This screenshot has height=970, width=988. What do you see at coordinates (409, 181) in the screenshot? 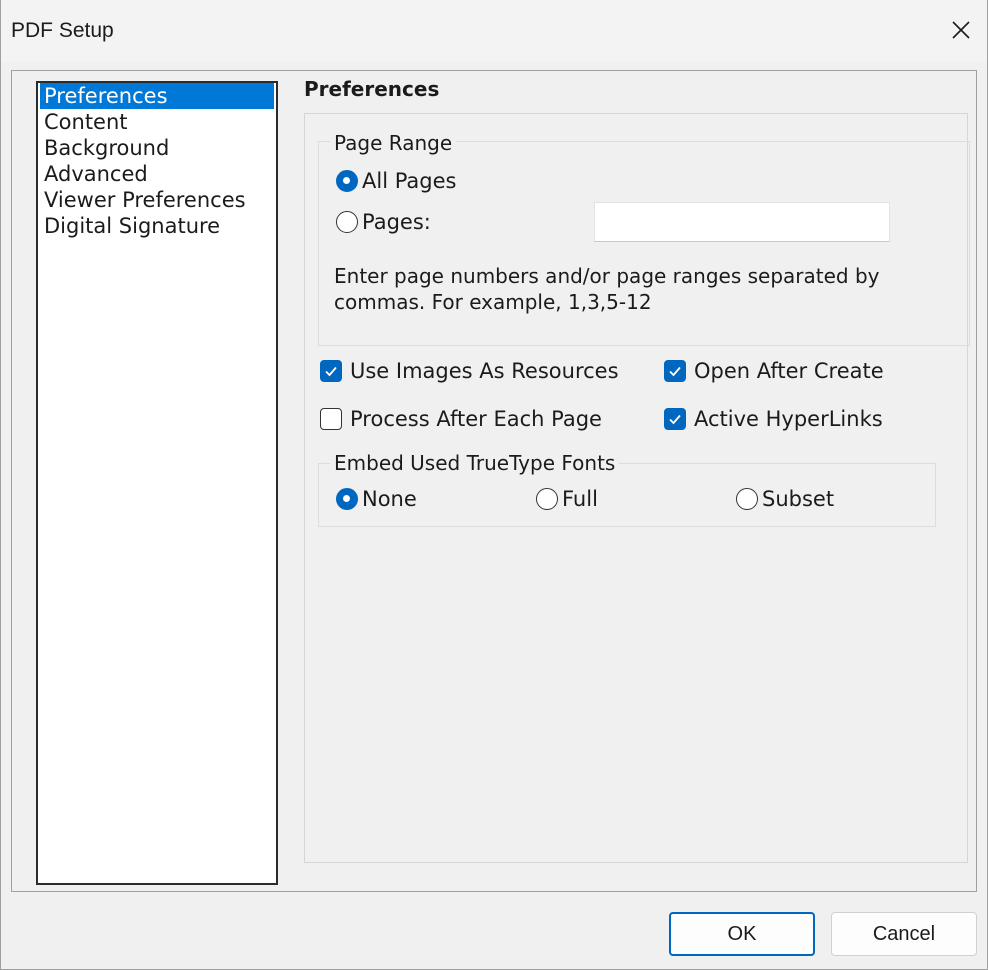
I see `all-pages-label: All Pages` at bounding box center [409, 181].